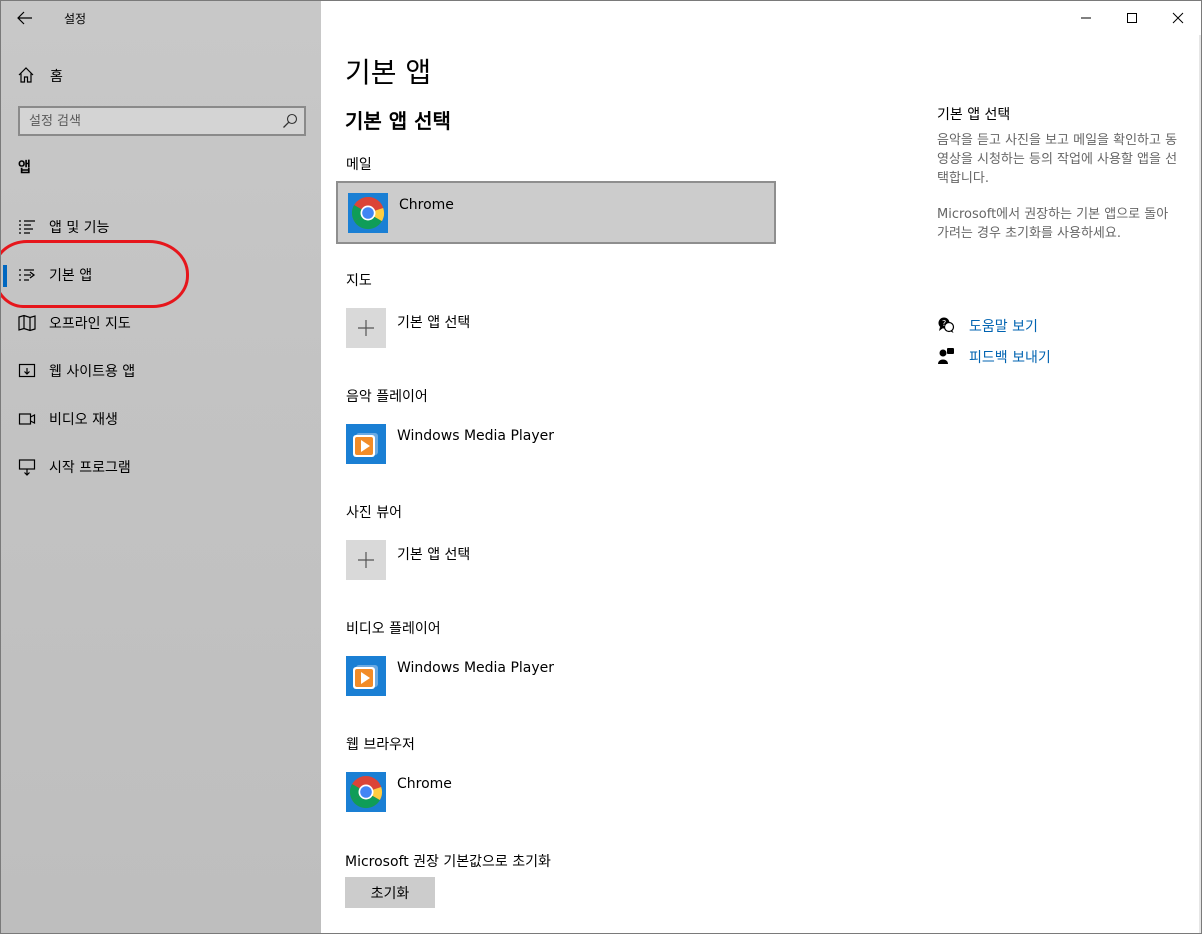 This screenshot has width=1202, height=934. I want to click on section-title-apps: 앱, so click(24, 168).